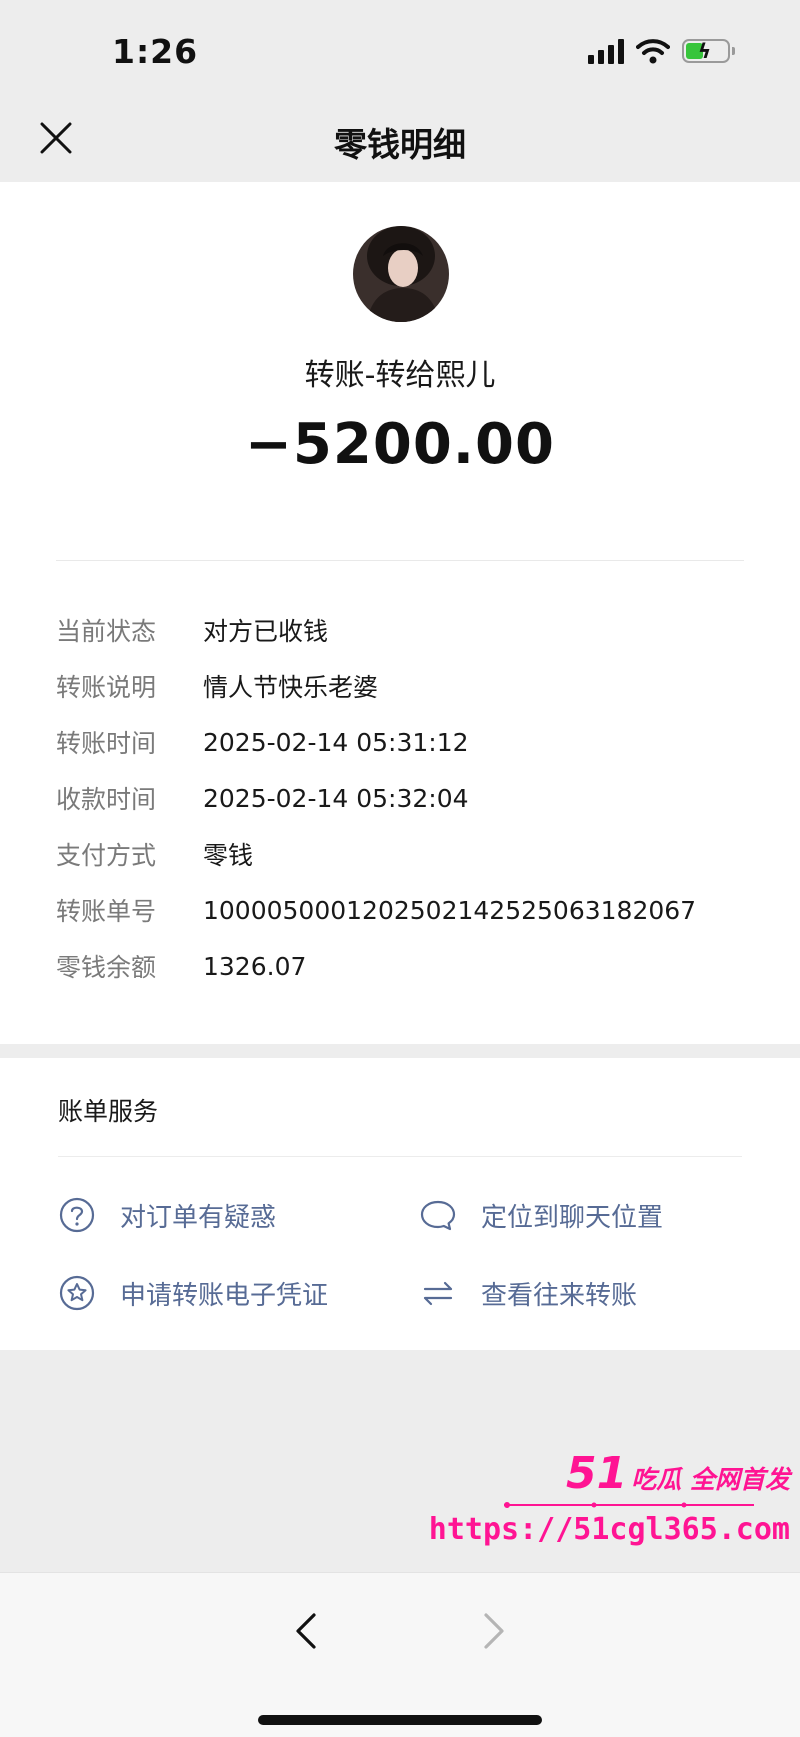  I want to click on detail-row-transfer-time: 转账时间 2025-02-14 05:31:12, so click(406, 742).